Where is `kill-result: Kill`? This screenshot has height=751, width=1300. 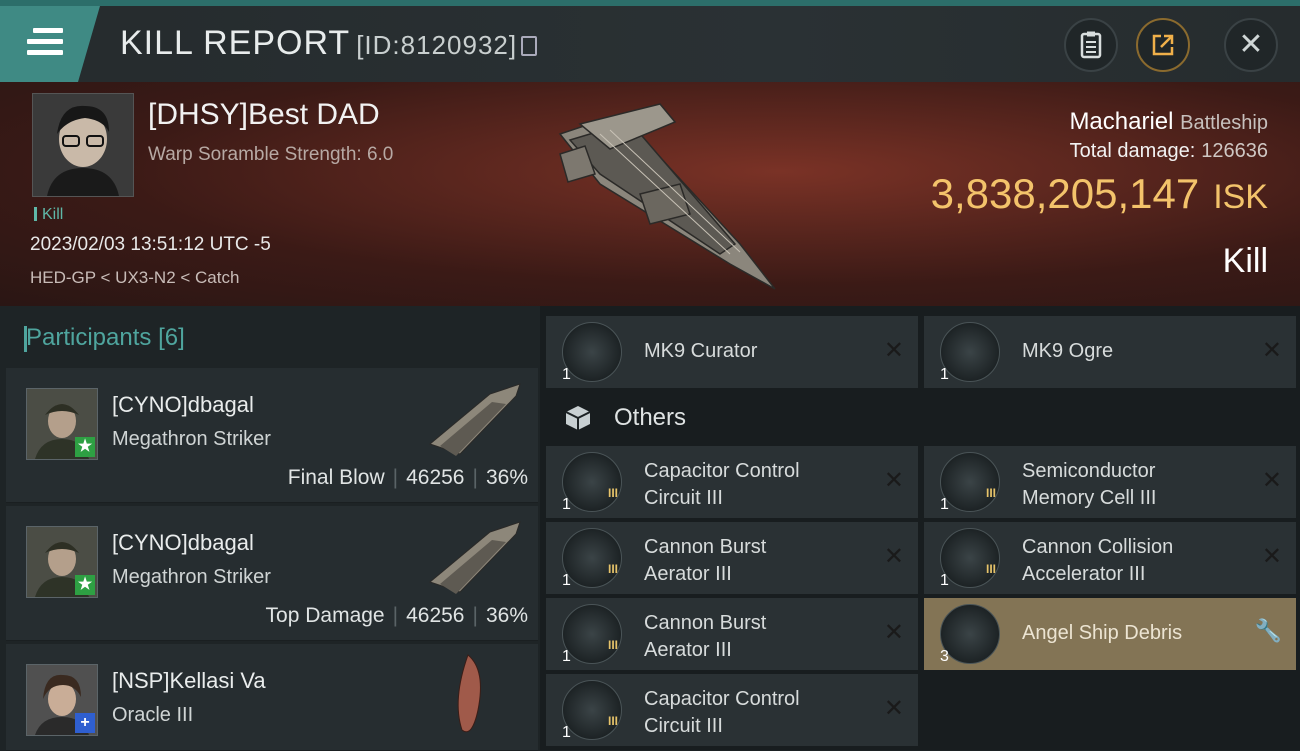 kill-result: Kill is located at coordinates (1245, 261).